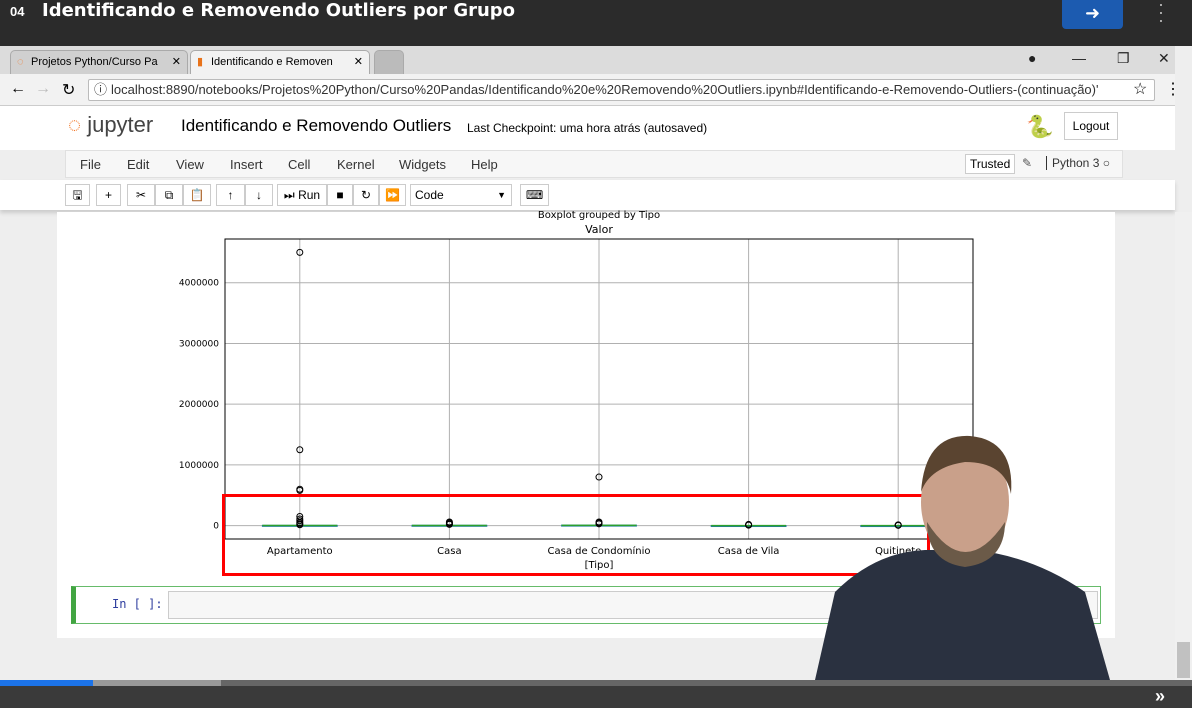 The height and width of the screenshot is (708, 1192). Describe the element at coordinates (389, 62) in the screenshot. I see `new-tab-button` at that location.